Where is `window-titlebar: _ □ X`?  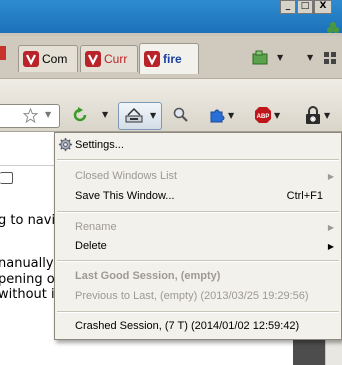 window-titlebar: _ □ X is located at coordinates (171, 18).